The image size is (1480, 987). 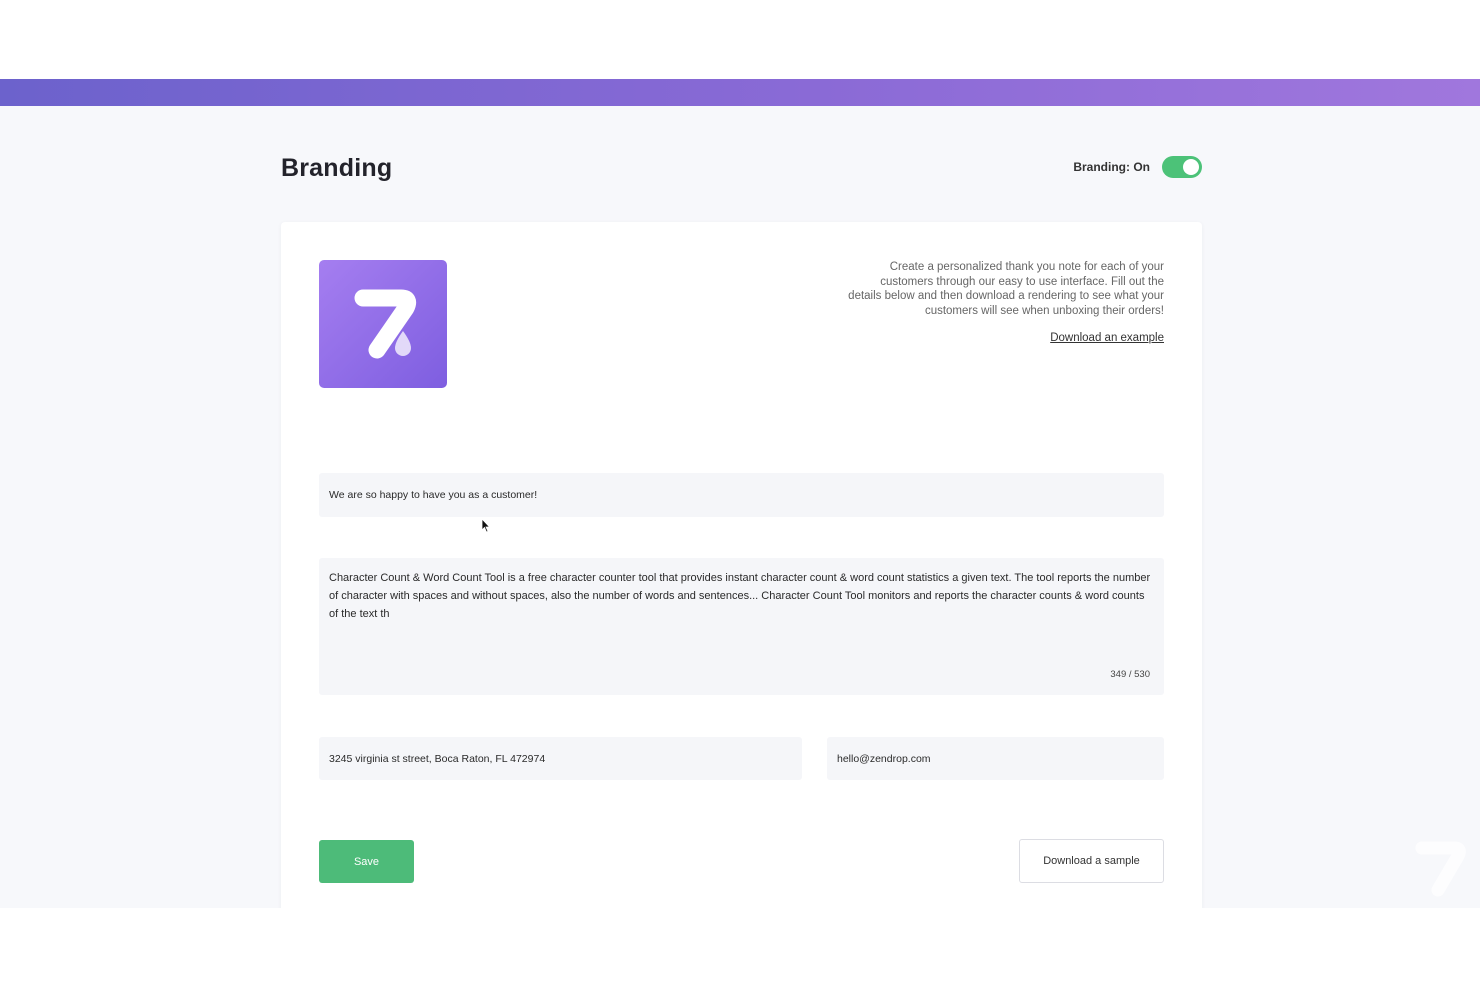 What do you see at coordinates (1107, 338) in the screenshot?
I see `download-example-link: Download an example` at bounding box center [1107, 338].